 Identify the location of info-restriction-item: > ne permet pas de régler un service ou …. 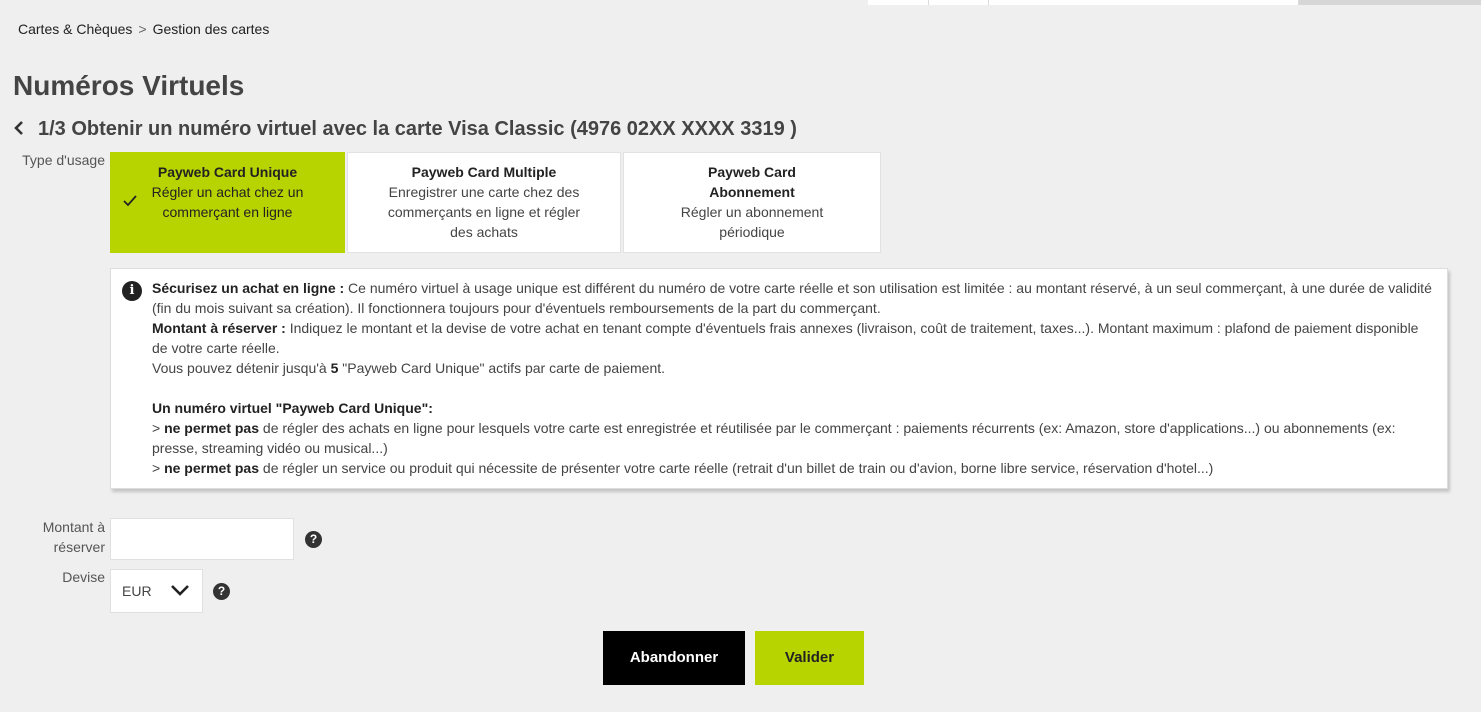
(683, 468).